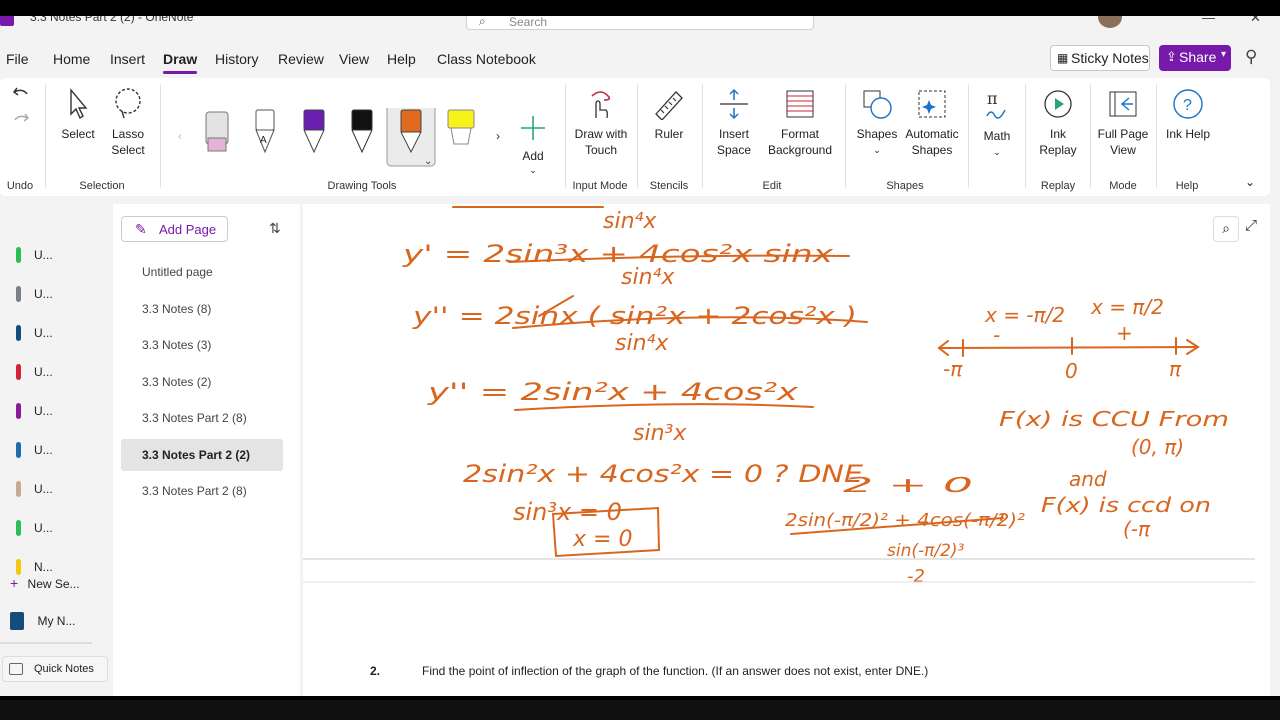 The height and width of the screenshot is (720, 1280). What do you see at coordinates (362, 131) in the screenshot?
I see `pen-black-icon` at bounding box center [362, 131].